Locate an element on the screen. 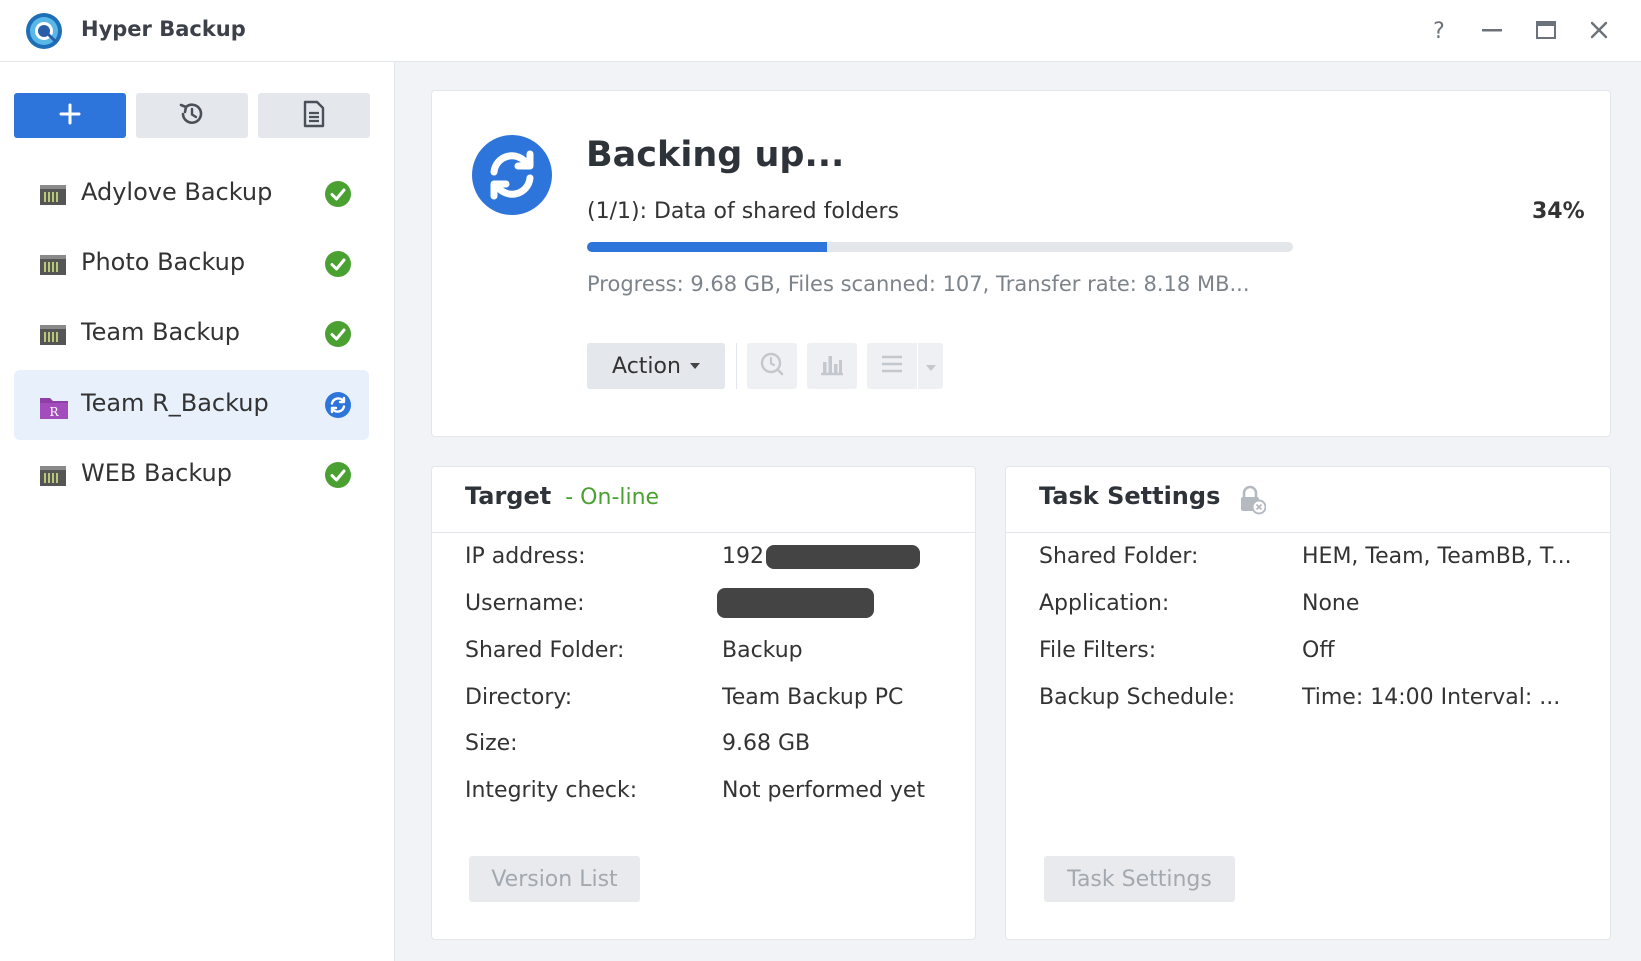 Image resolution: width=1641 pixels, height=961 pixels. log-document-icon is located at coordinates (314, 116).